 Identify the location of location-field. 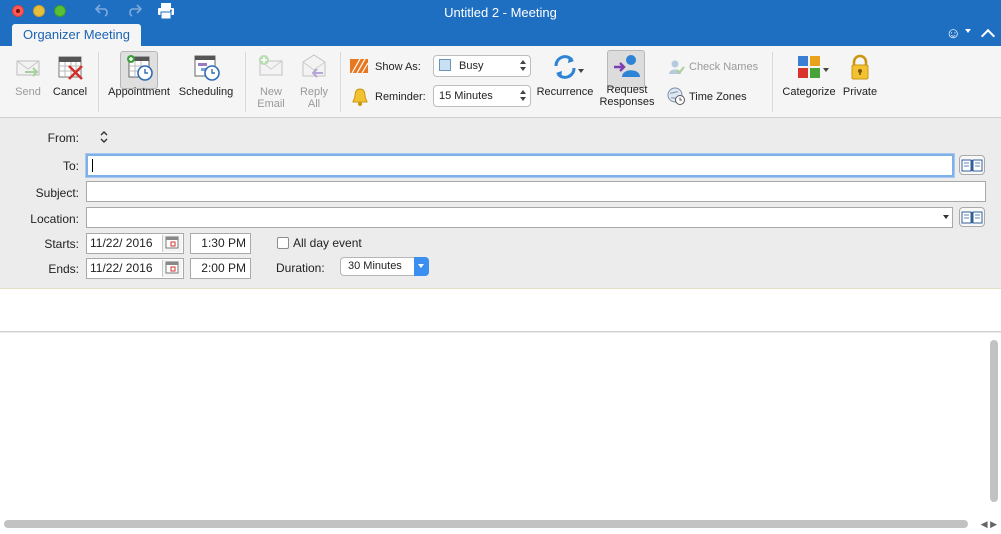
(519, 217).